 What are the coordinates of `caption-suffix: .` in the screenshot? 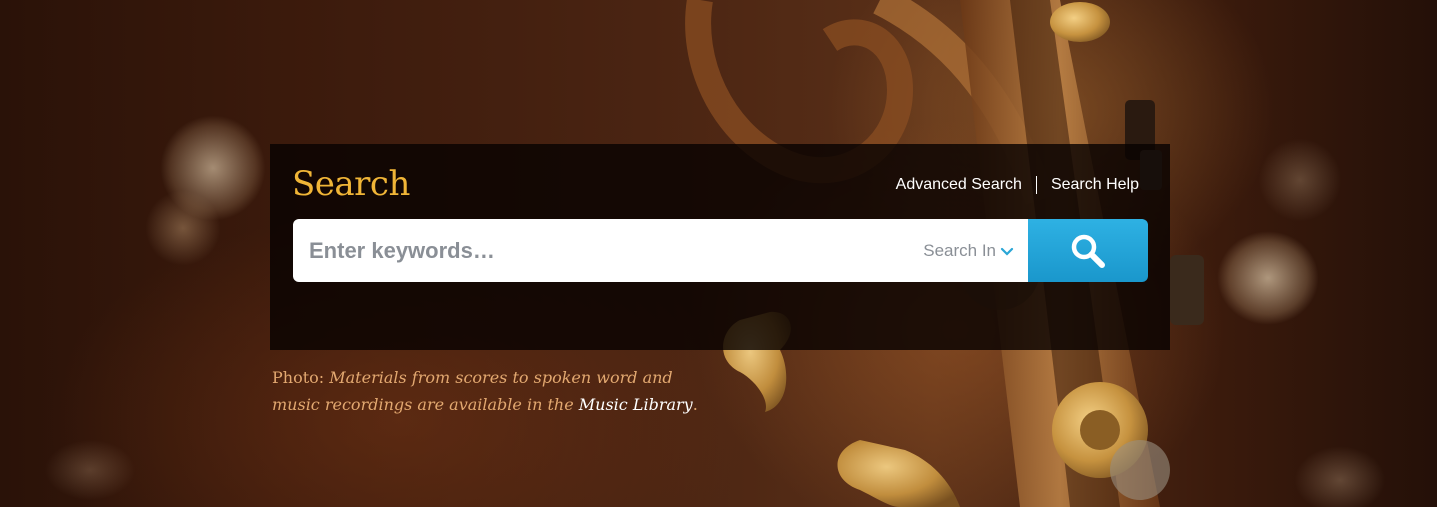 It's located at (695, 404).